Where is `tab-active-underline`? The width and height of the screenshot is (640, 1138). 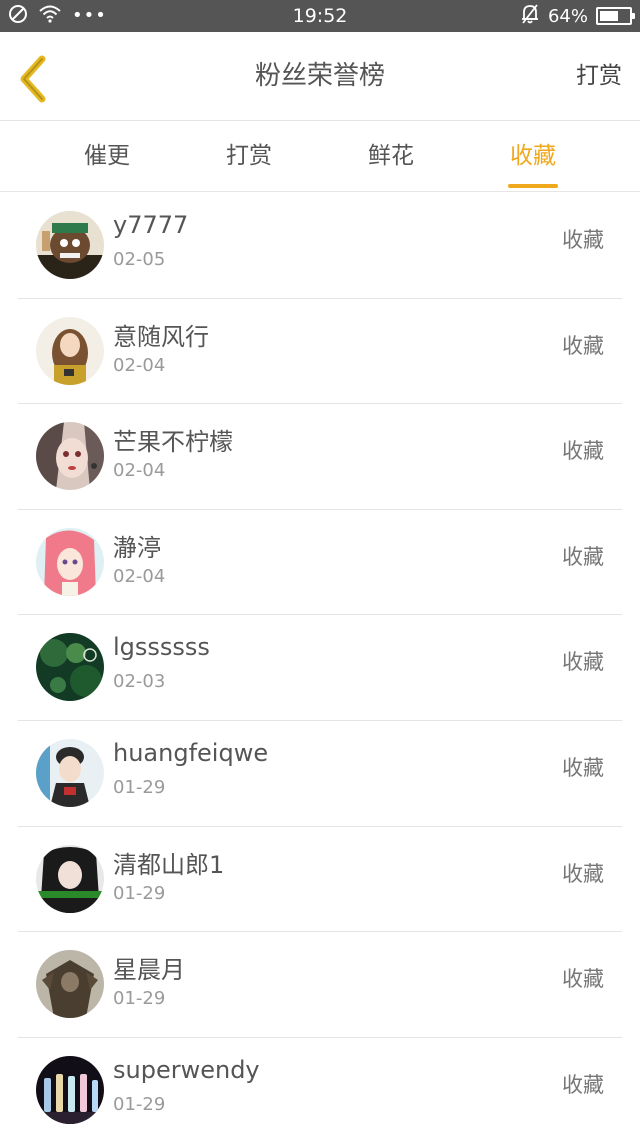
tab-active-underline is located at coordinates (533, 186).